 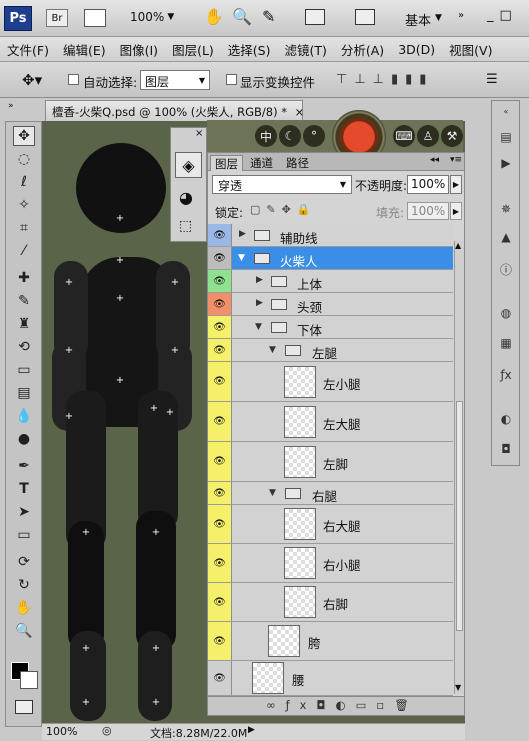 I want to click on distribute-icon: ☰, so click(x=492, y=79).